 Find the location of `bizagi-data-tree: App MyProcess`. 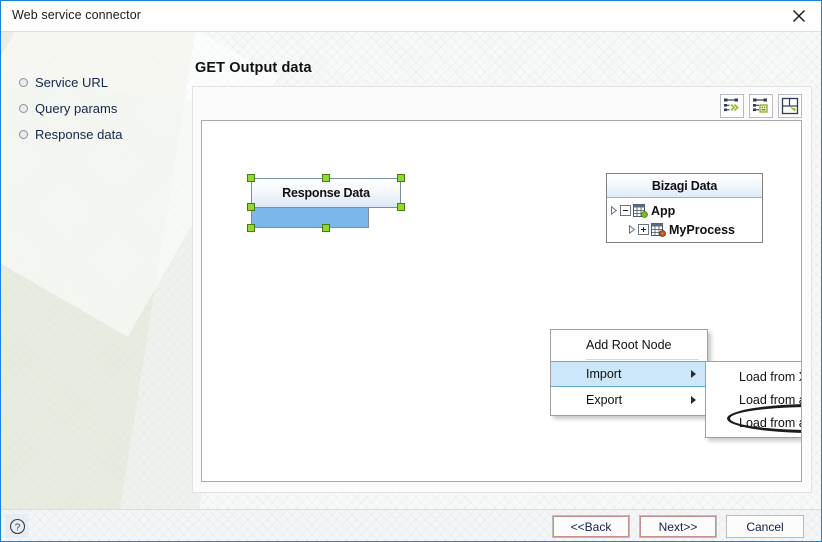

bizagi-data-tree: App MyProcess is located at coordinates (684, 220).